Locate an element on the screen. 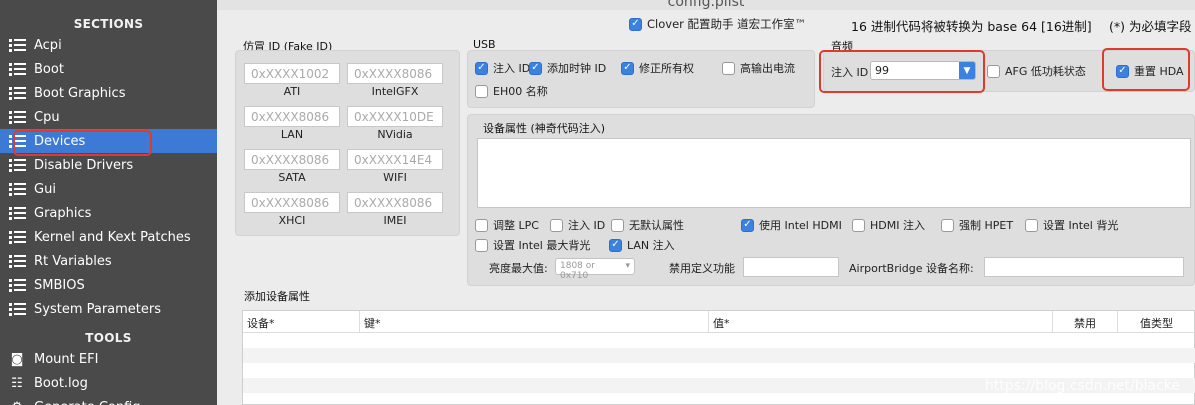  property-option-6-checkbox: 设置 Intel 背光 is located at coordinates (1071, 225).